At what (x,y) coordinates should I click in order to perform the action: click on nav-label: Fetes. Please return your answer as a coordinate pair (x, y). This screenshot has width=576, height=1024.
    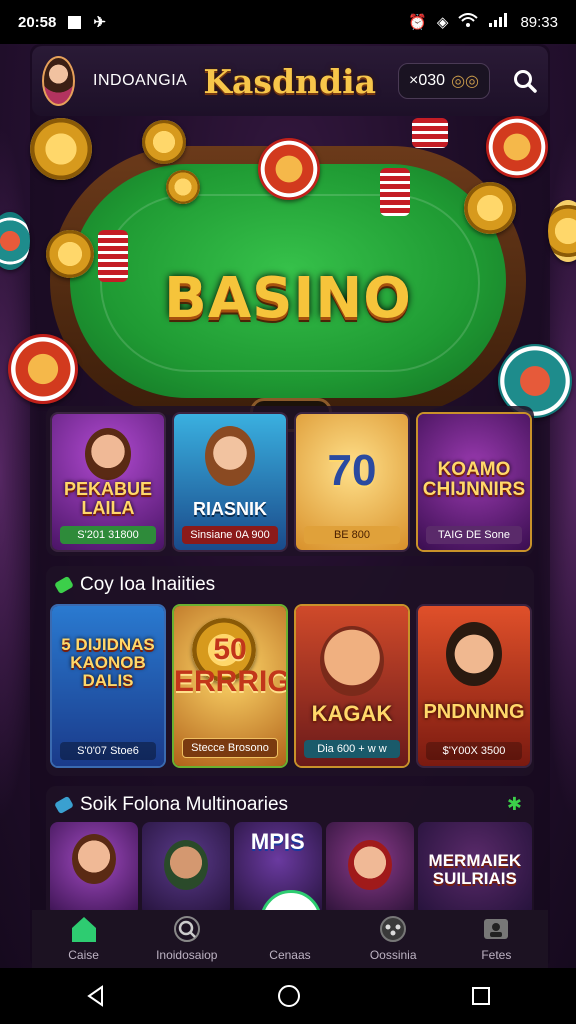
    Looking at the image, I should click on (496, 955).